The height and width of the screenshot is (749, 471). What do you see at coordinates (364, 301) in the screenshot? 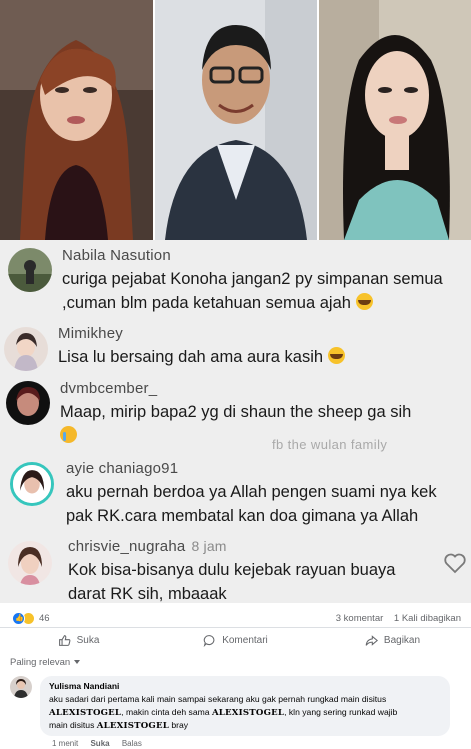
I see `grinning-sweat-emoji` at bounding box center [364, 301].